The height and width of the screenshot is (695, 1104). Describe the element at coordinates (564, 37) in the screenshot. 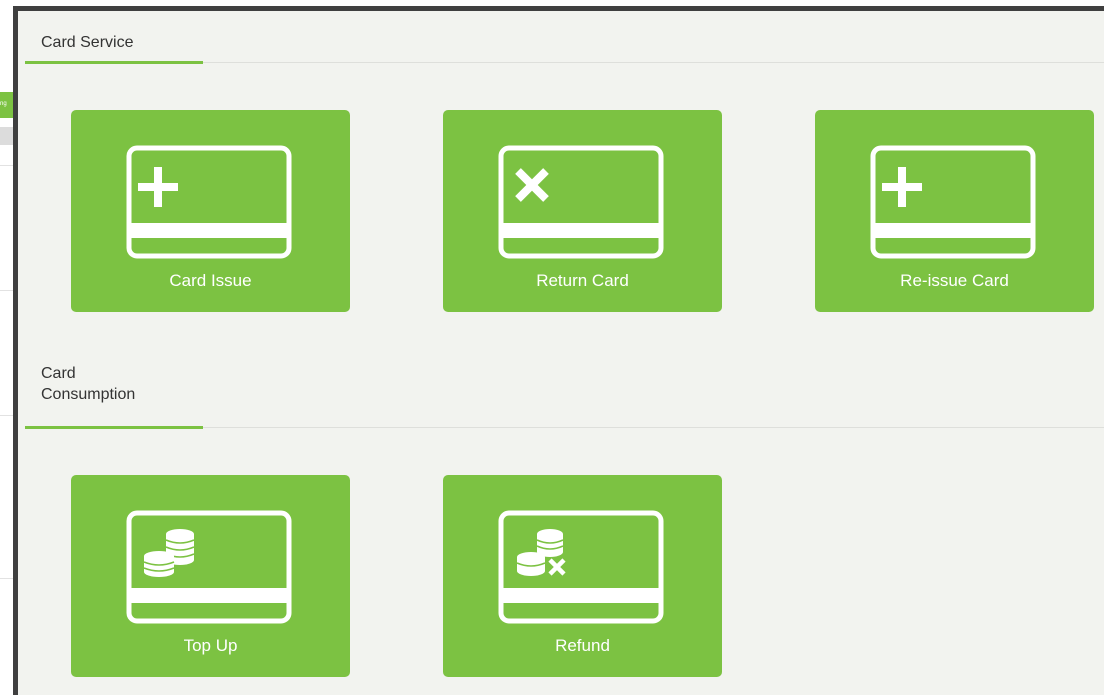

I see `card-service-section-header: Card Service` at that location.